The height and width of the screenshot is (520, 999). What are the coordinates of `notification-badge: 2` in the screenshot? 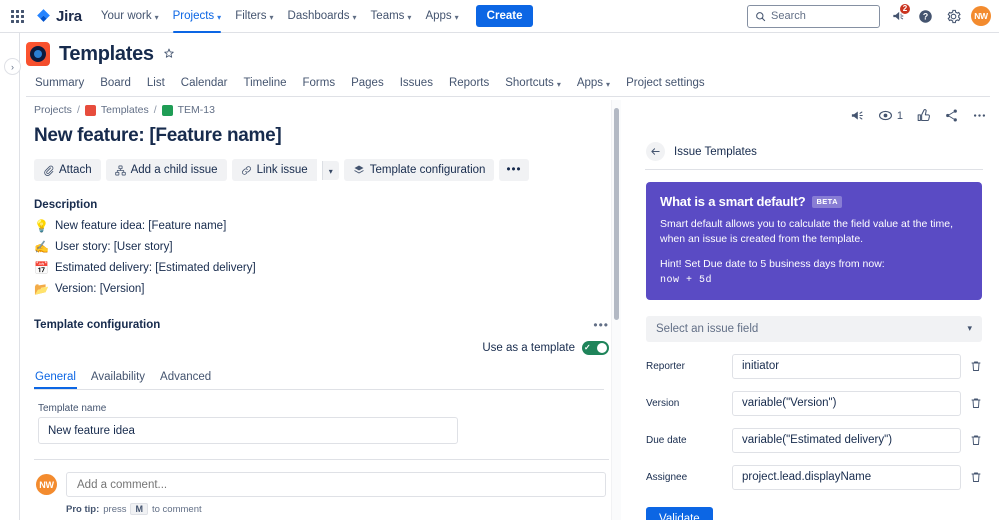 It's located at (905, 8).